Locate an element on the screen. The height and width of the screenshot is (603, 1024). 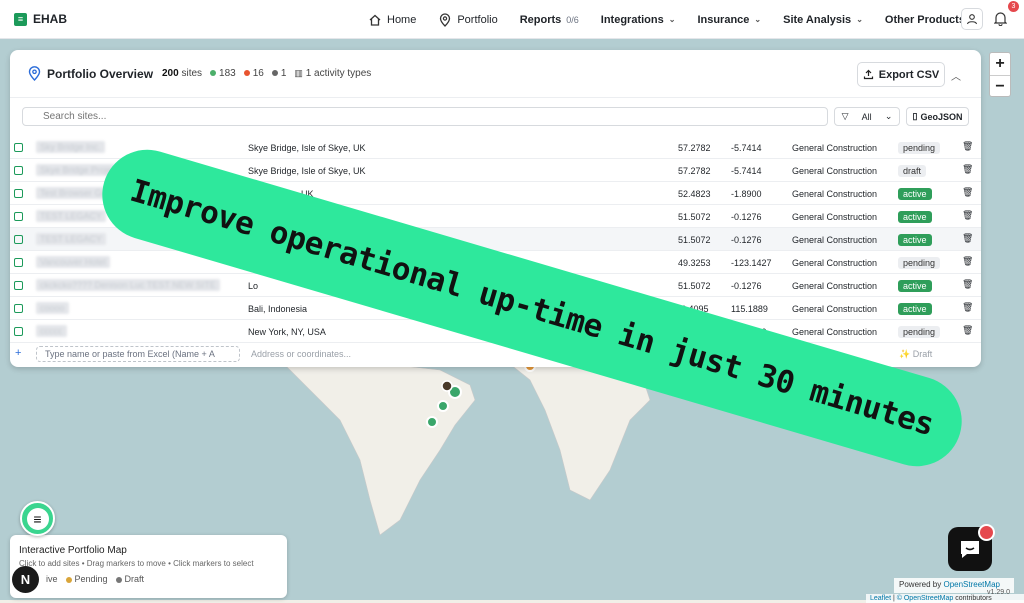
nav-reports: Reports 0/6 is located at coordinates (549, 20).